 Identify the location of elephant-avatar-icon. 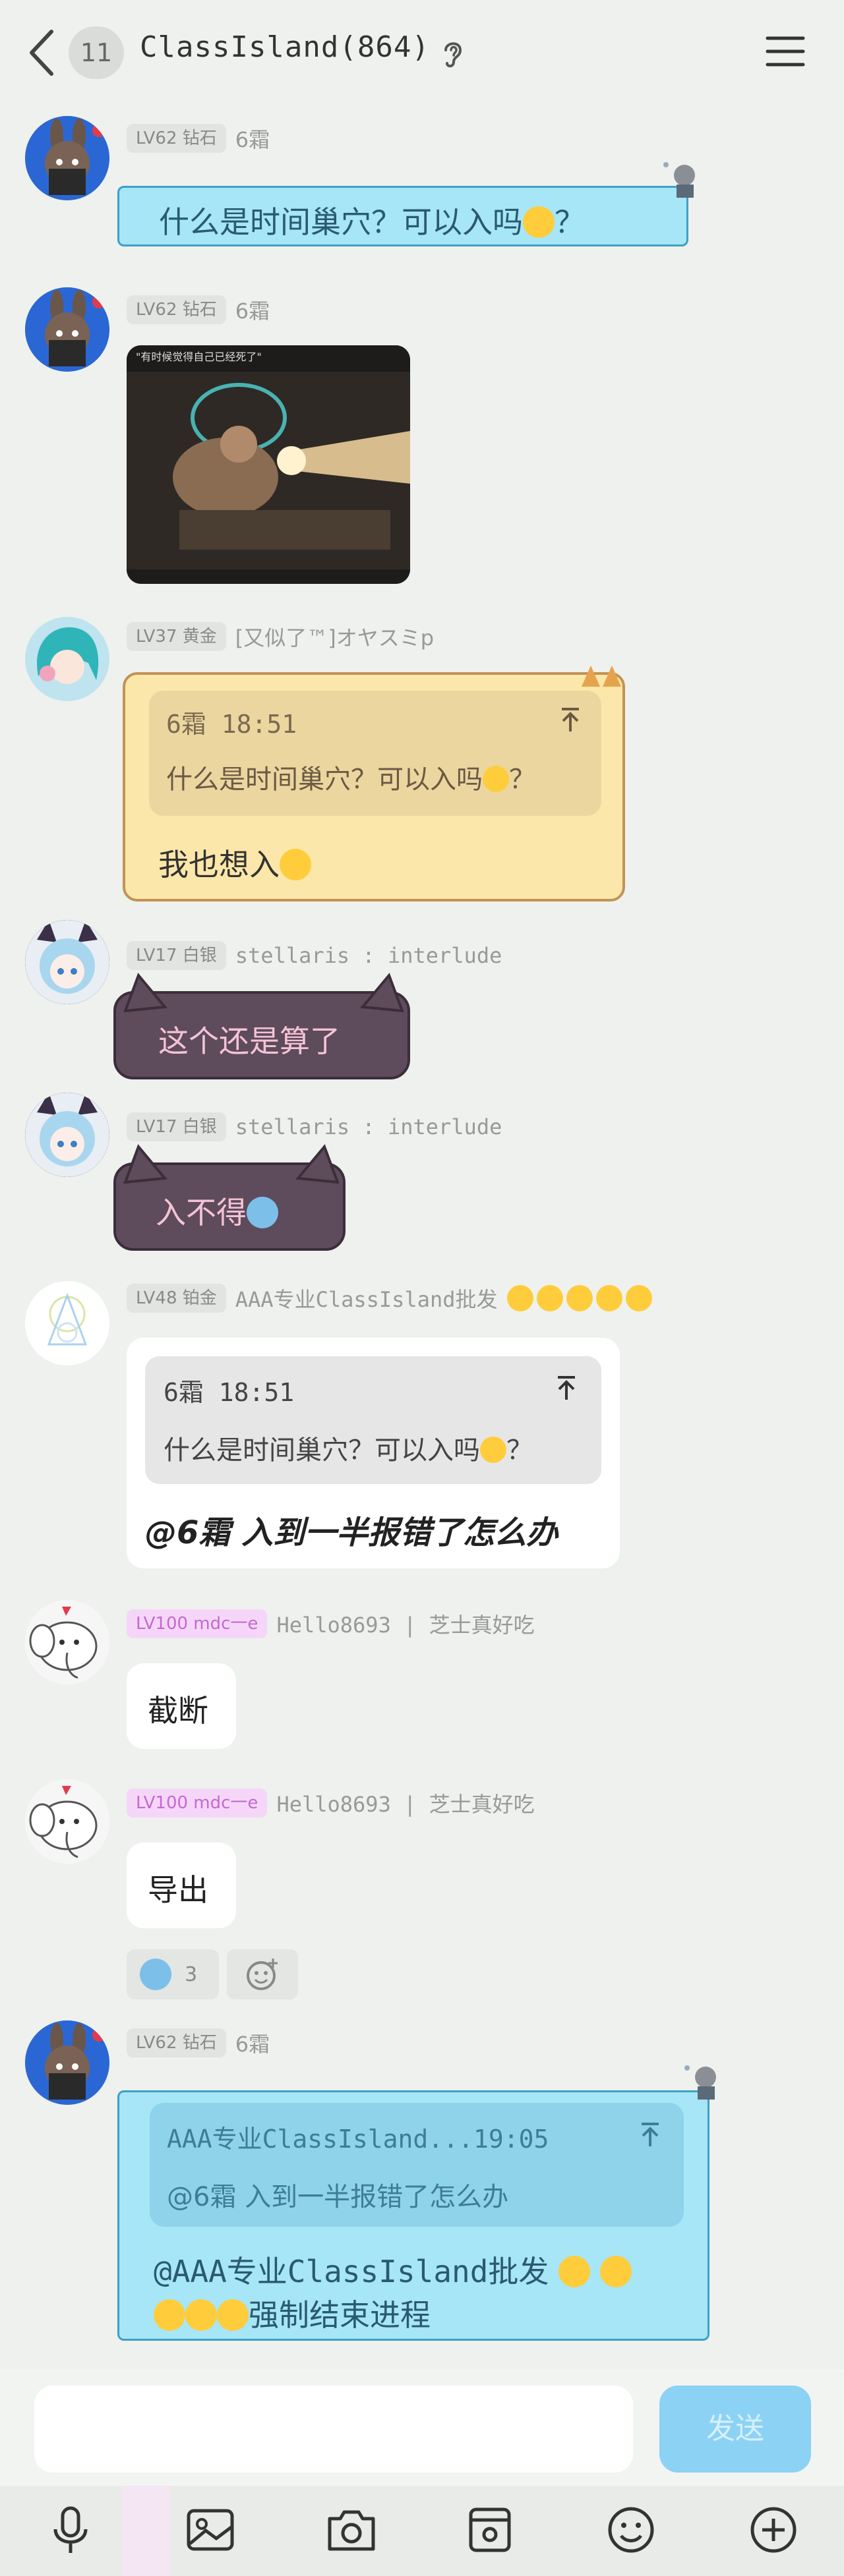
(67, 1642).